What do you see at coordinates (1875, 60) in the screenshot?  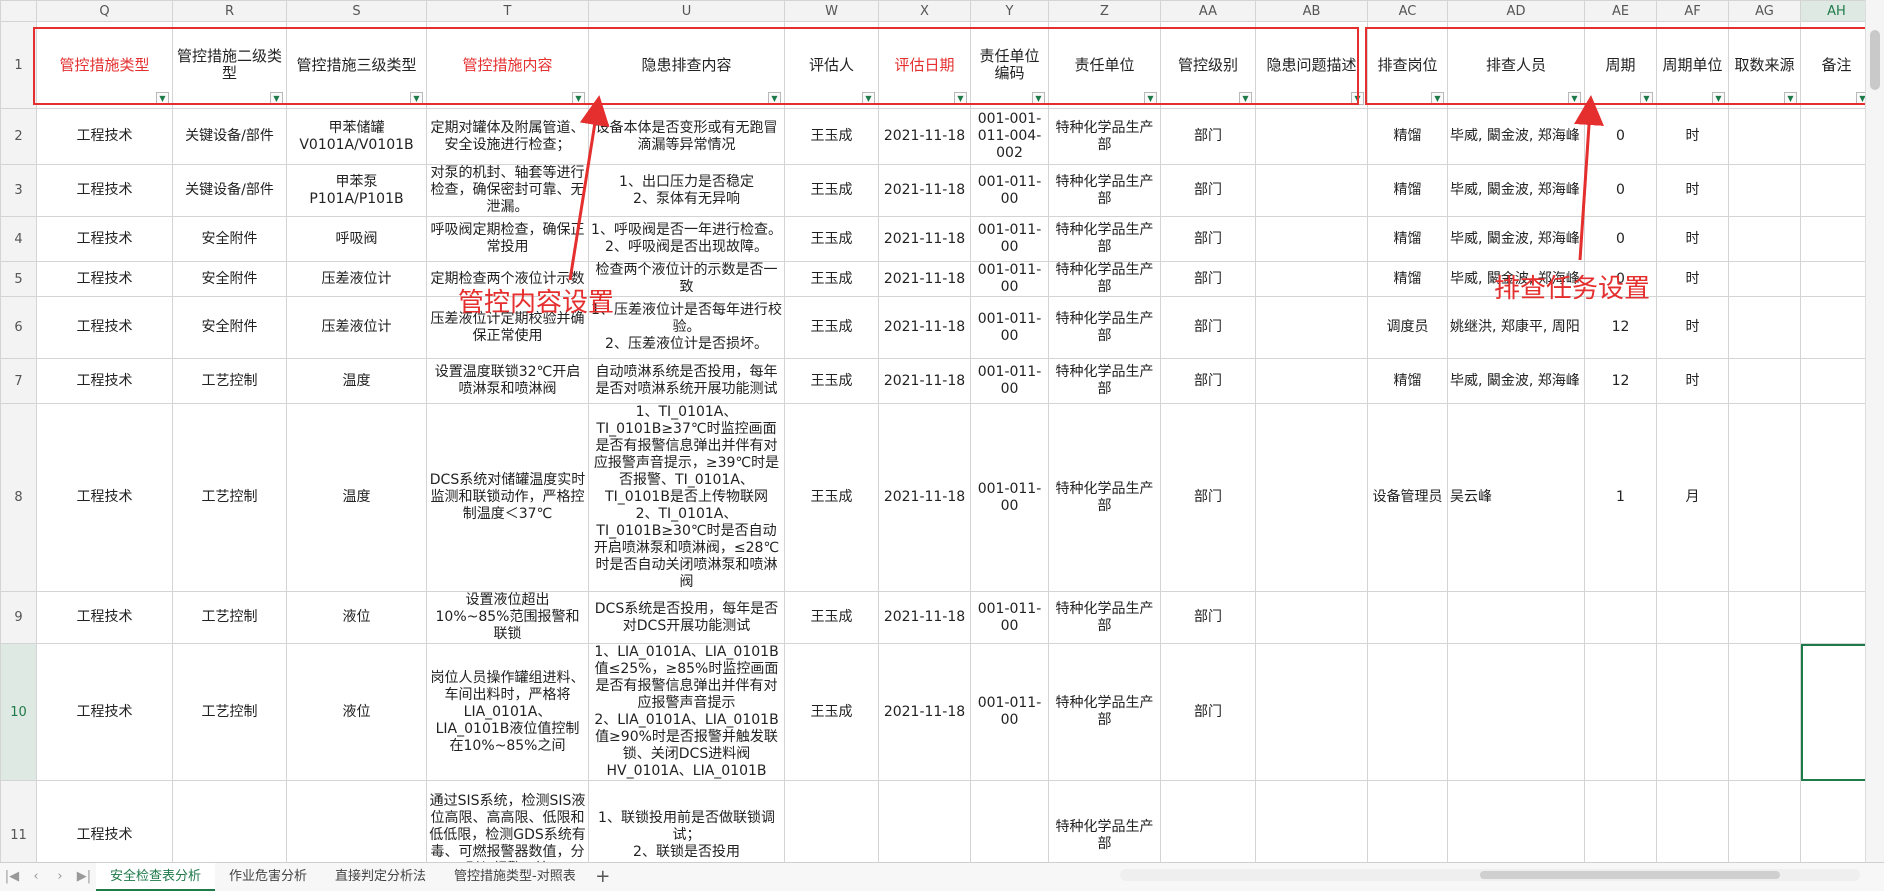 I see `scrollbar-thumb` at bounding box center [1875, 60].